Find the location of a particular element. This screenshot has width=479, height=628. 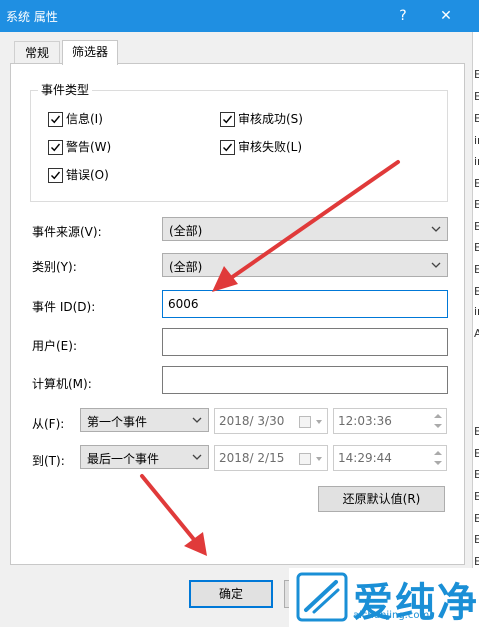

background-row-text: A is located at coordinates (476, 333).